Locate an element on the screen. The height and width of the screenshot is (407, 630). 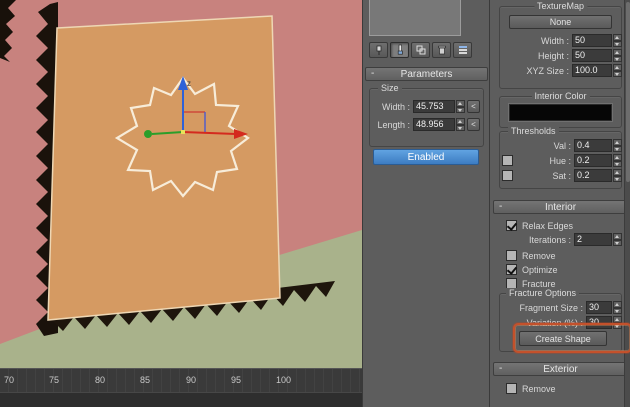
sat-field: 0.2 is located at coordinates (593, 175).